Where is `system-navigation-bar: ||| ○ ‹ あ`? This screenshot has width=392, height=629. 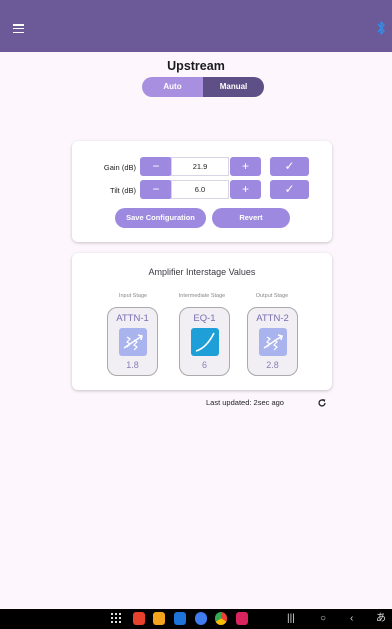
system-navigation-bar: ||| ○ ‹ あ is located at coordinates (196, 619).